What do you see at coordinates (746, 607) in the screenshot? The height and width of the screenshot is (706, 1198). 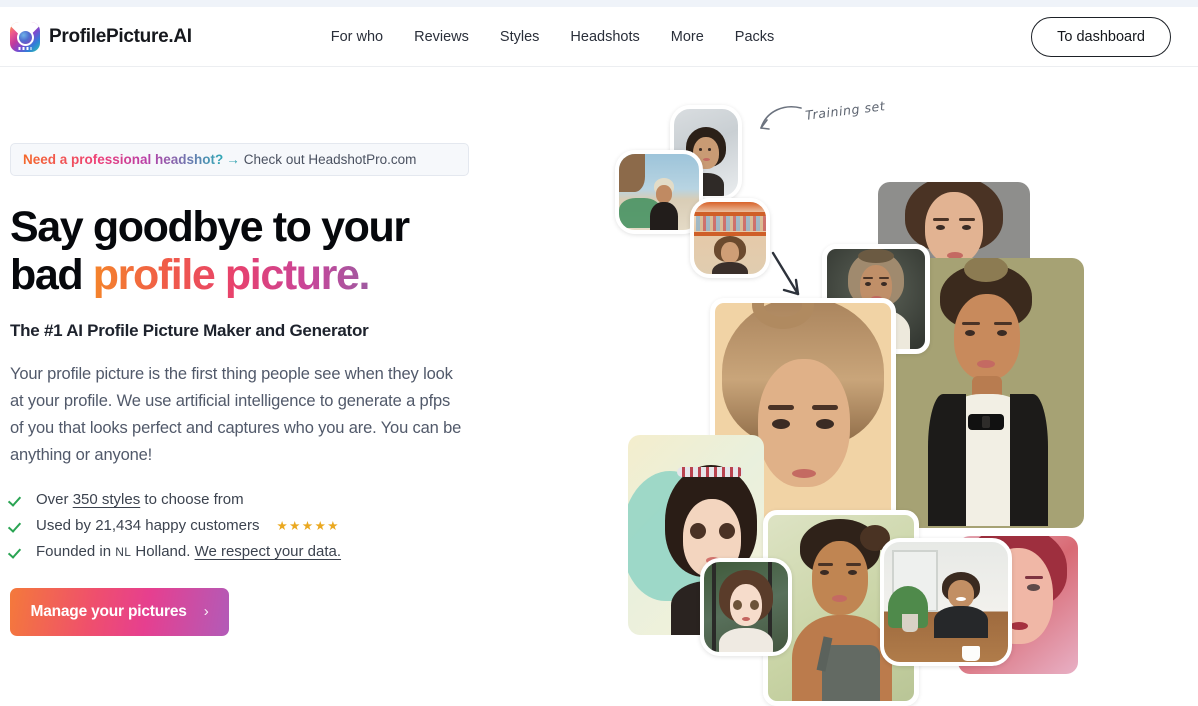 I see `generated-photo-anime` at bounding box center [746, 607].